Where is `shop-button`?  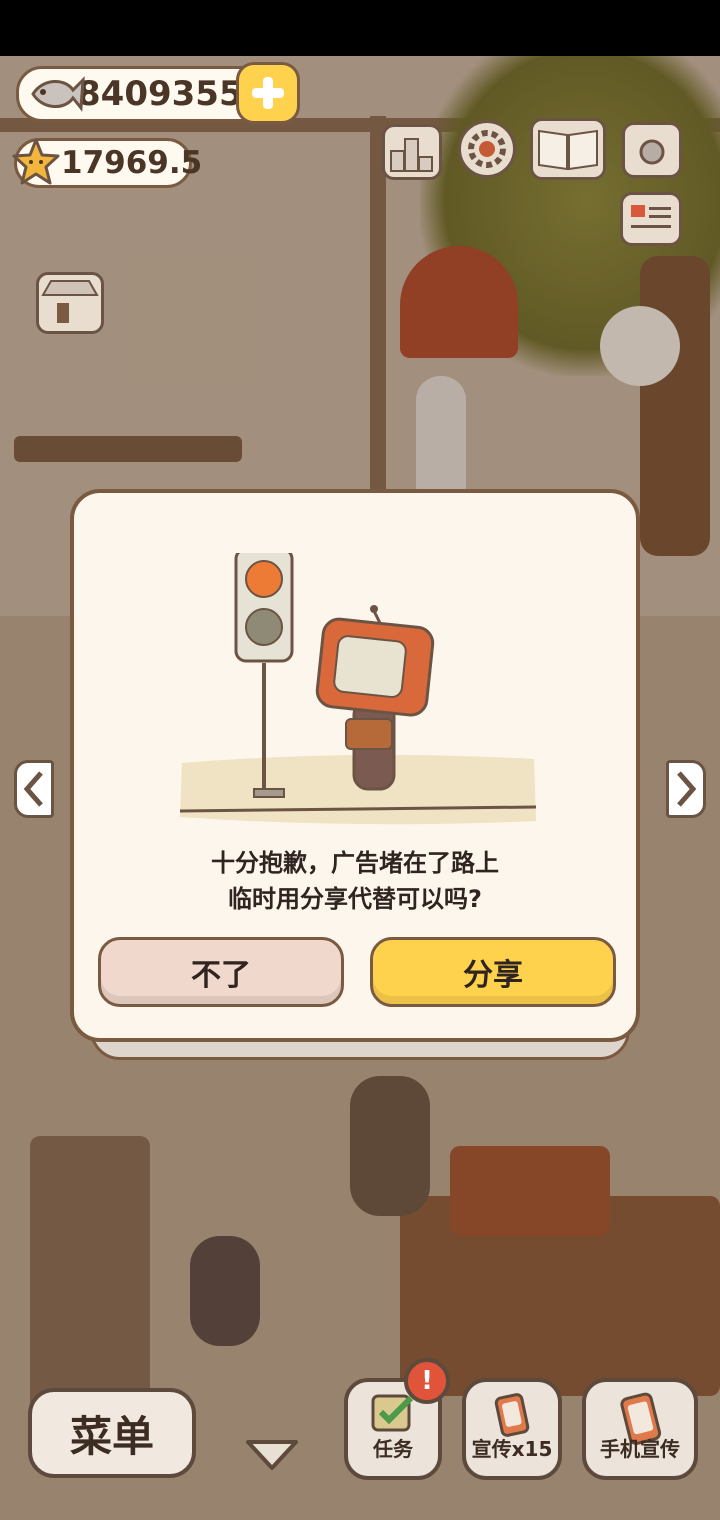
shop-button is located at coordinates (70, 303).